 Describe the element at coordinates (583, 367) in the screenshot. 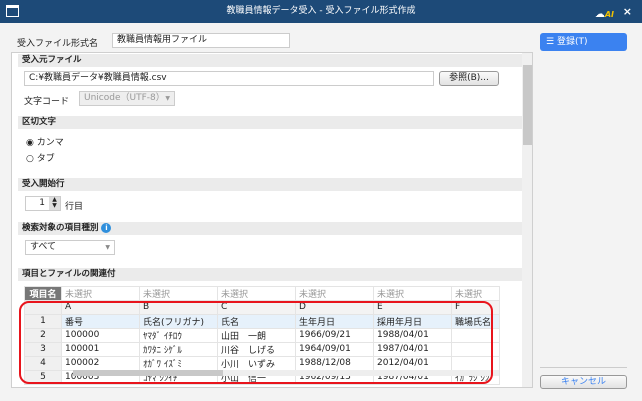

I see `divider` at that location.